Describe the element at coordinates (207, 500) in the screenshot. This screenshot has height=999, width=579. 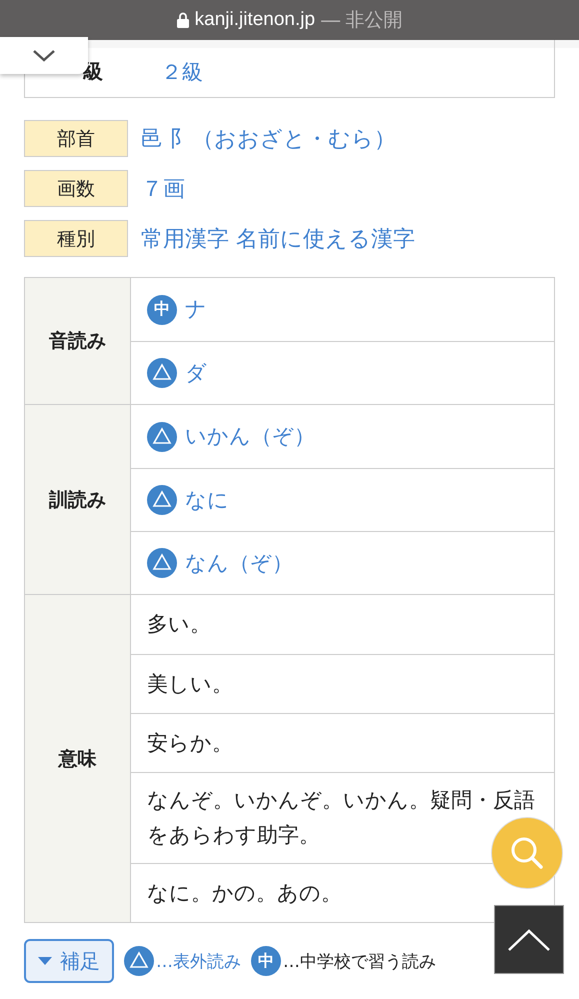
I see `reading-link: なに` at that location.